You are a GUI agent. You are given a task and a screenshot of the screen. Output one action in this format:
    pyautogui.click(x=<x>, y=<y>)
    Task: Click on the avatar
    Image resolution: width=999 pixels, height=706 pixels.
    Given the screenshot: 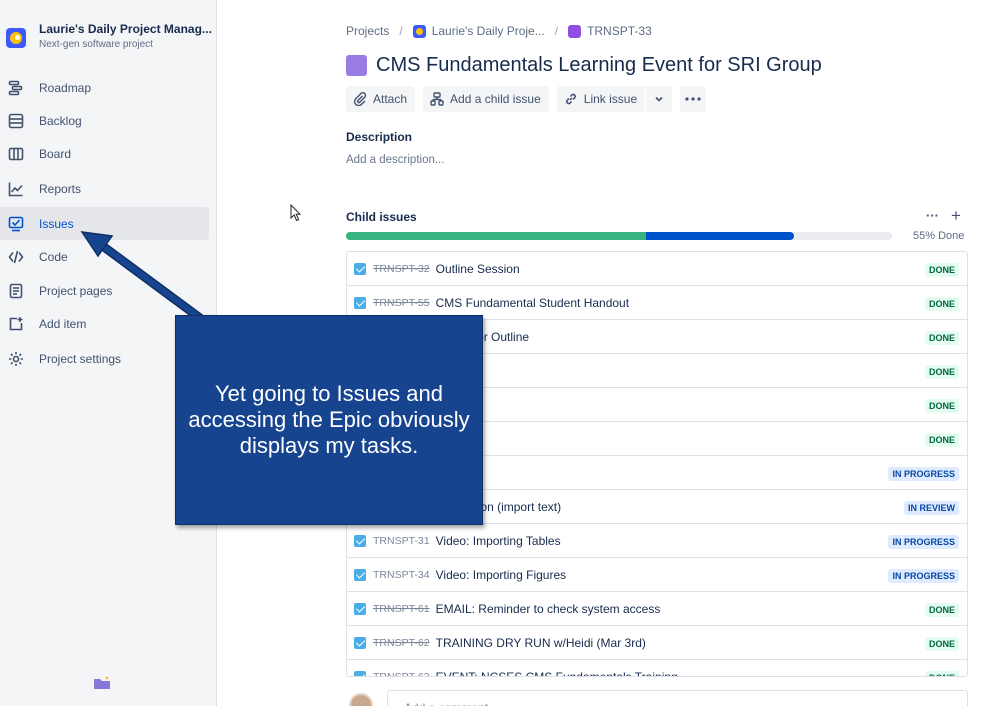 What is the action you would take?
    pyautogui.click(x=361, y=699)
    